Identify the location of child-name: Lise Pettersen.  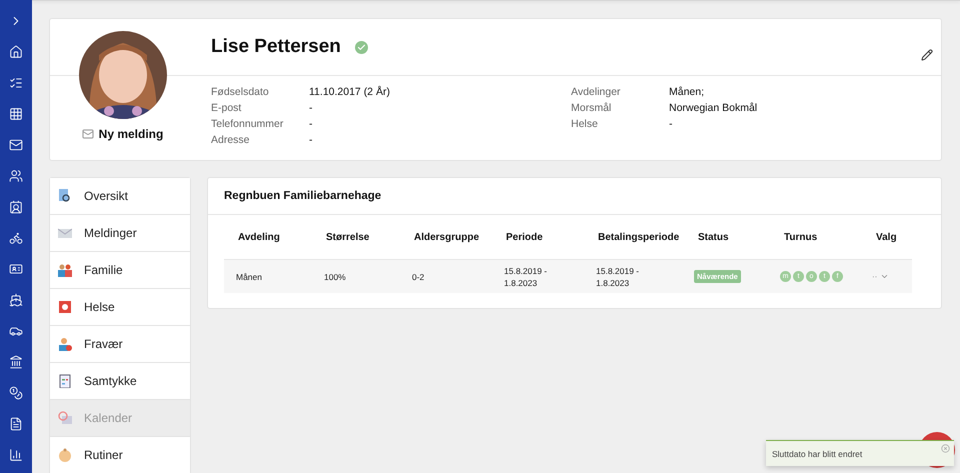
(276, 47).